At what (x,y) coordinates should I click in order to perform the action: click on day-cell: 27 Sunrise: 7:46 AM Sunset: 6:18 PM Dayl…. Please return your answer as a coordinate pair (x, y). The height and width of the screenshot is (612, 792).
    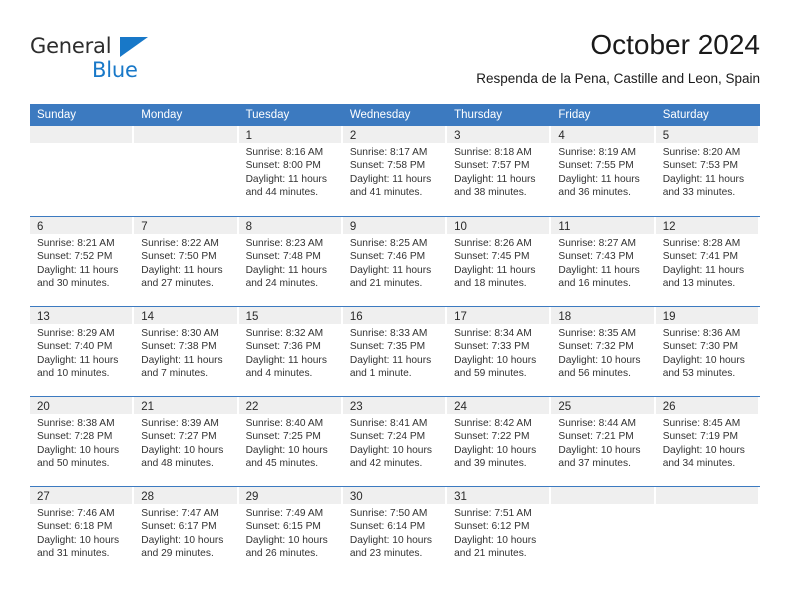
    Looking at the image, I should click on (82, 531).